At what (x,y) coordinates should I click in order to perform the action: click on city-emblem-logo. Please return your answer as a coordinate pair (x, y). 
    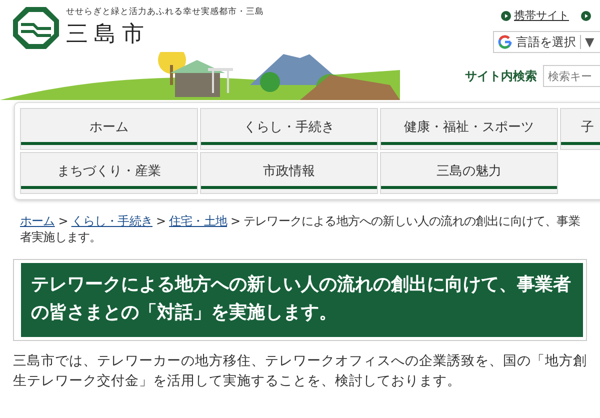
    Looking at the image, I should click on (36, 28).